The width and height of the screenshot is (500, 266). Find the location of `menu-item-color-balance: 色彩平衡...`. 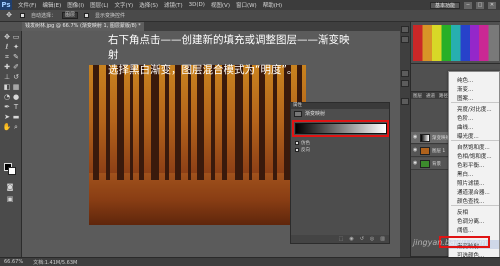

menu-item-color-balance: 色彩平衡... is located at coordinates (470, 165).